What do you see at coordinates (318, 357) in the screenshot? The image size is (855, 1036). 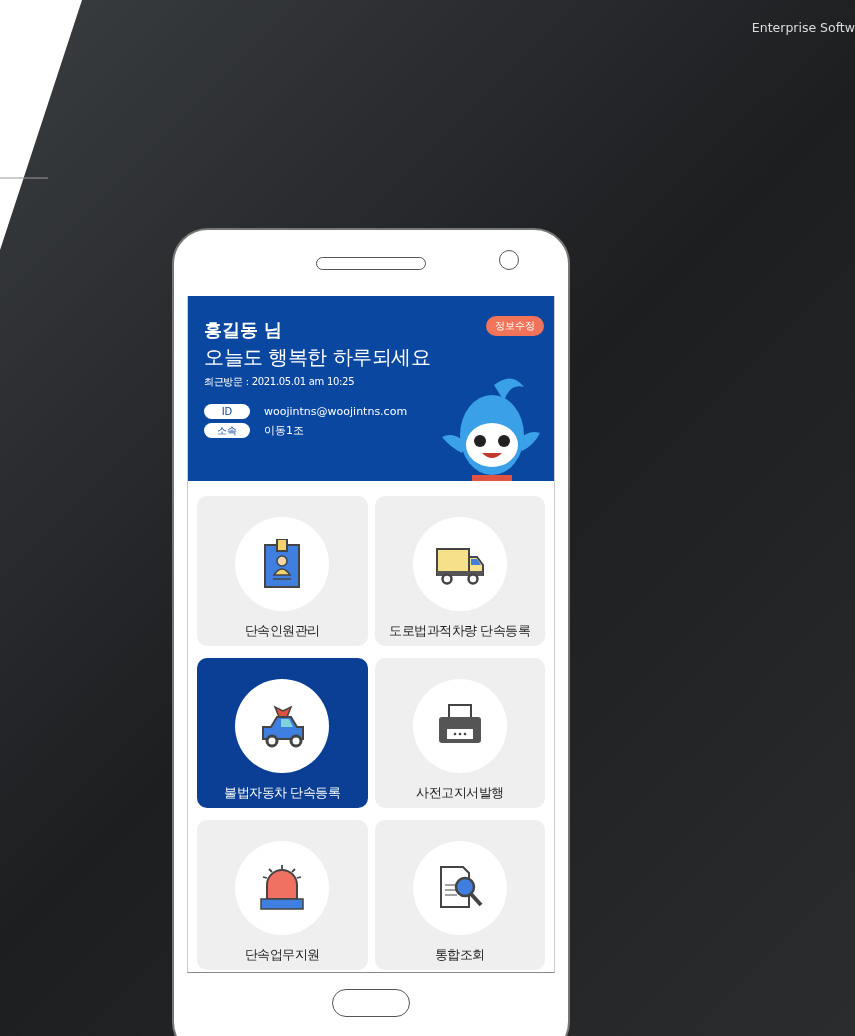 I see `greeting: 오늘도 행복한 하루되세요` at bounding box center [318, 357].